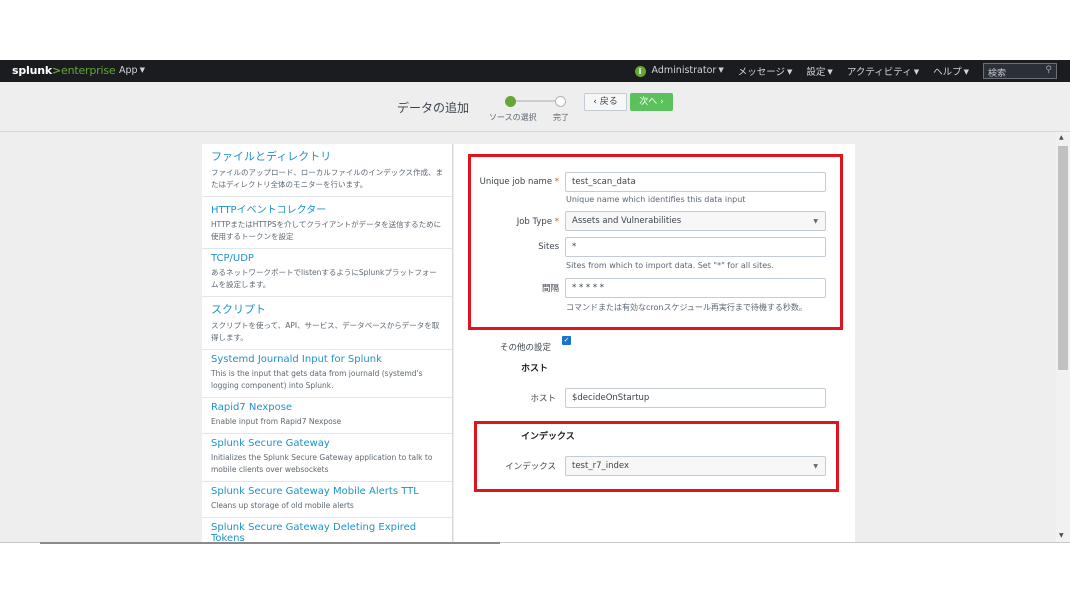 This screenshot has height=602, width=1070. Describe the element at coordinates (543, 399) in the screenshot. I see `host-label: ホスト` at that location.